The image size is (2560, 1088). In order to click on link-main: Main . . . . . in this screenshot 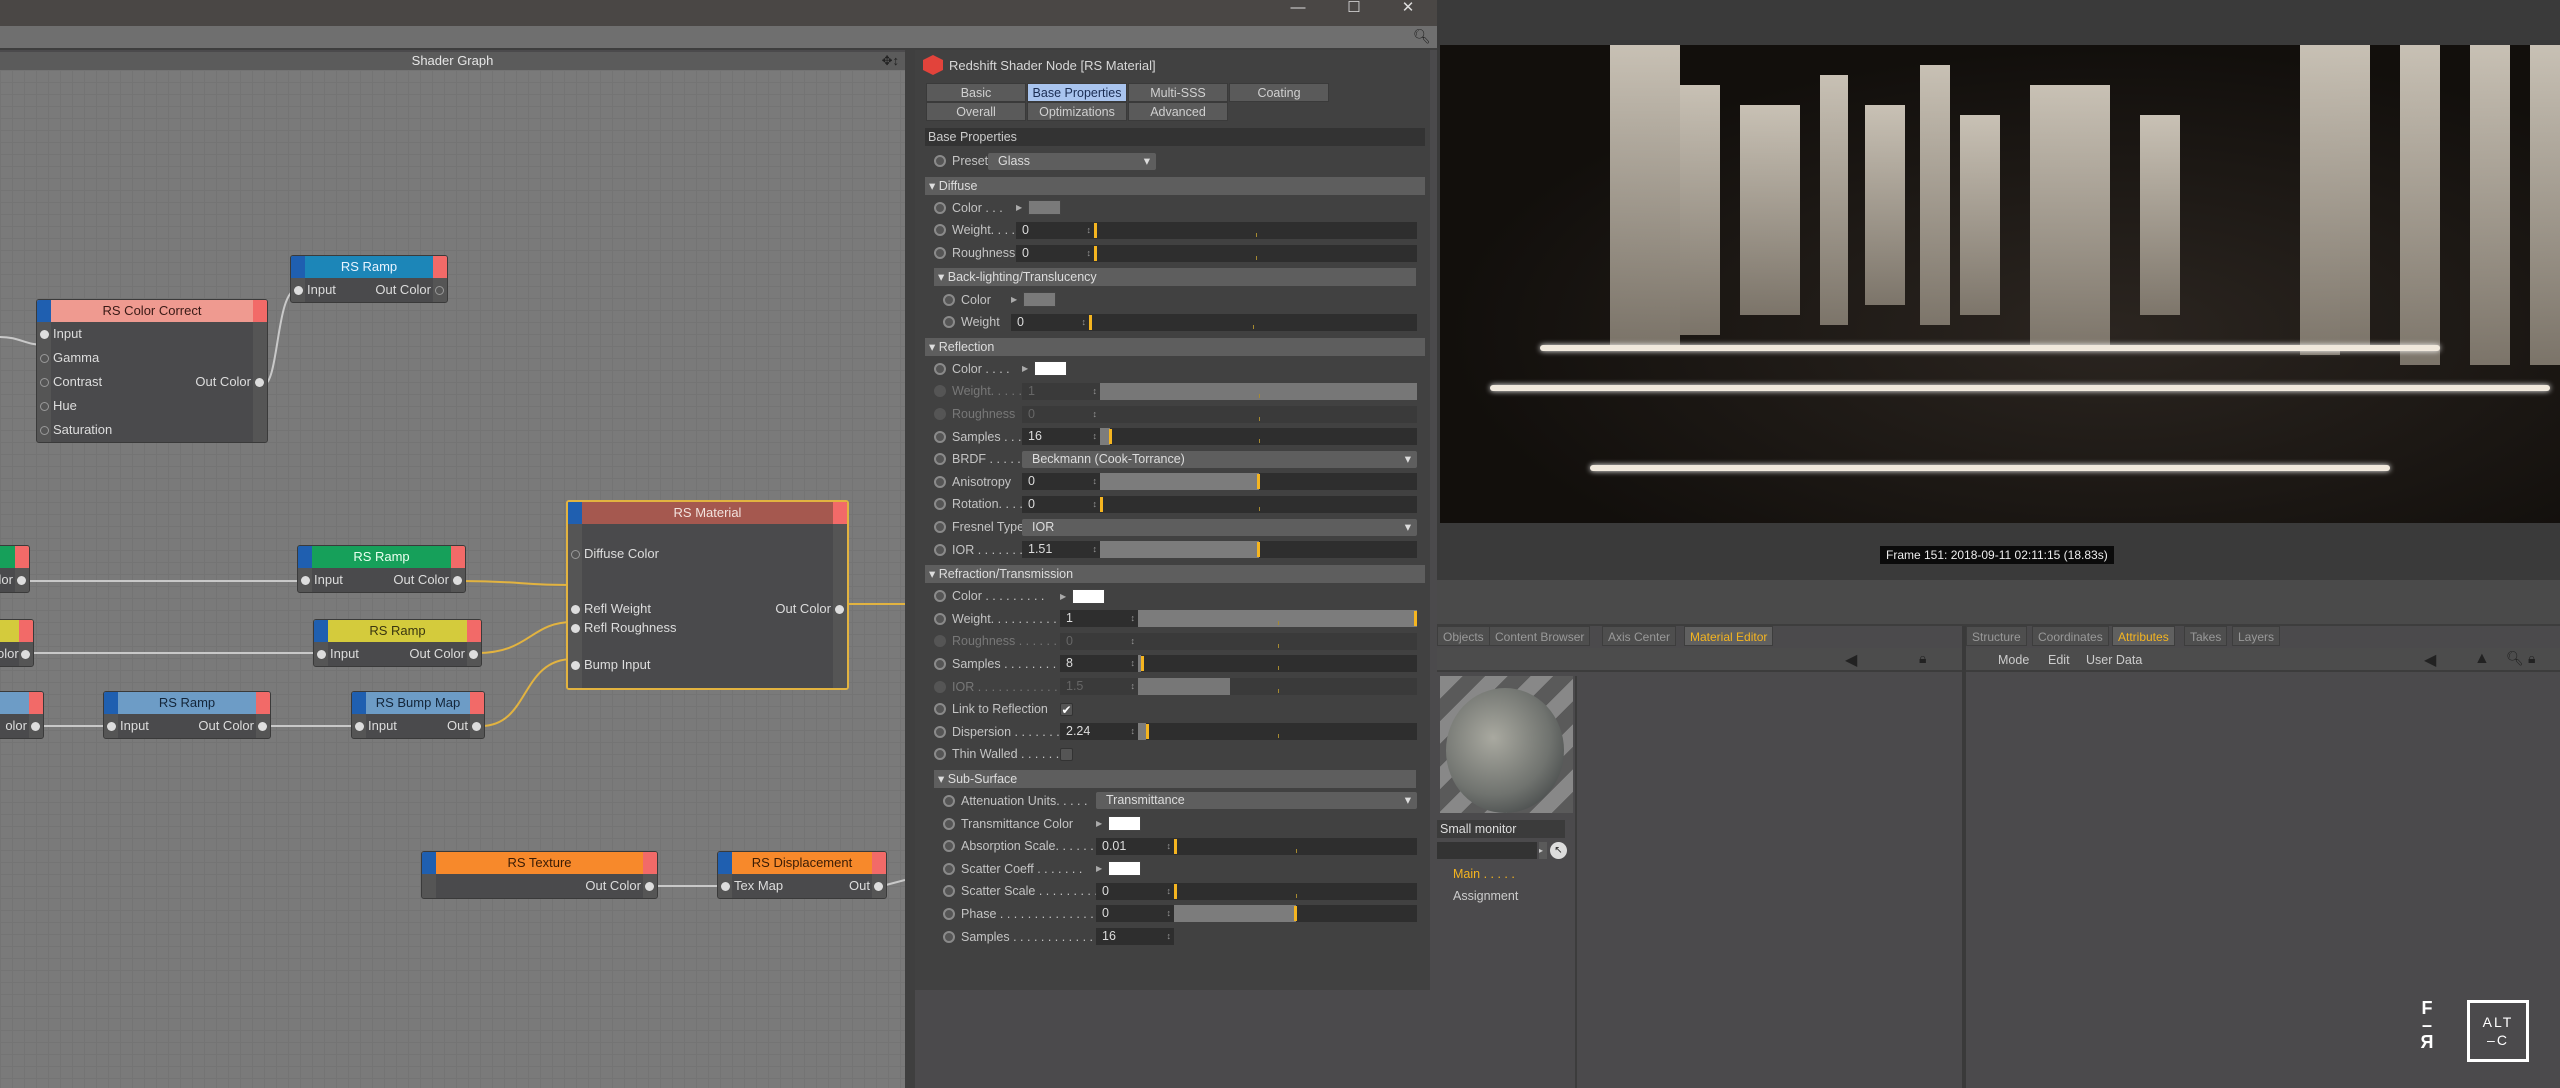, I will do `click(1484, 874)`.